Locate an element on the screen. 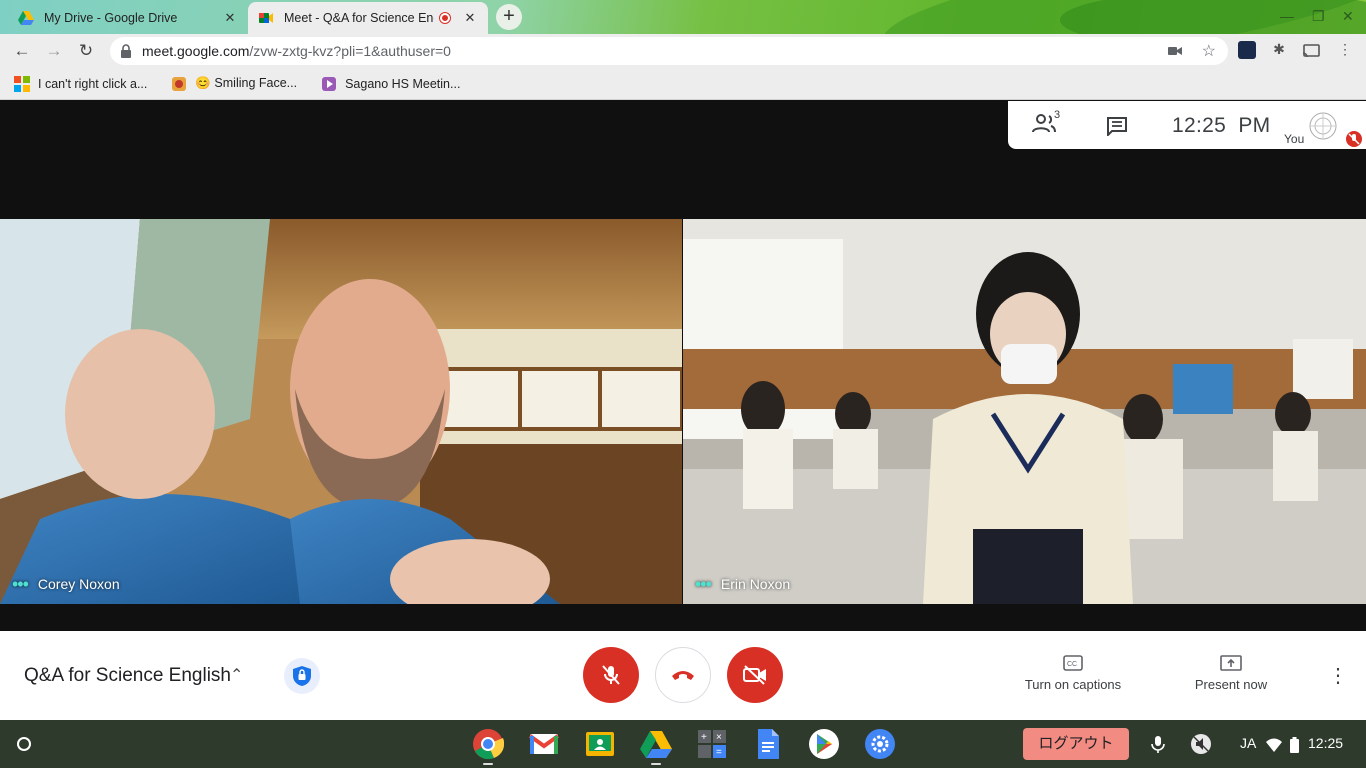  participant-name: Erin Noxon is located at coordinates (755, 584).